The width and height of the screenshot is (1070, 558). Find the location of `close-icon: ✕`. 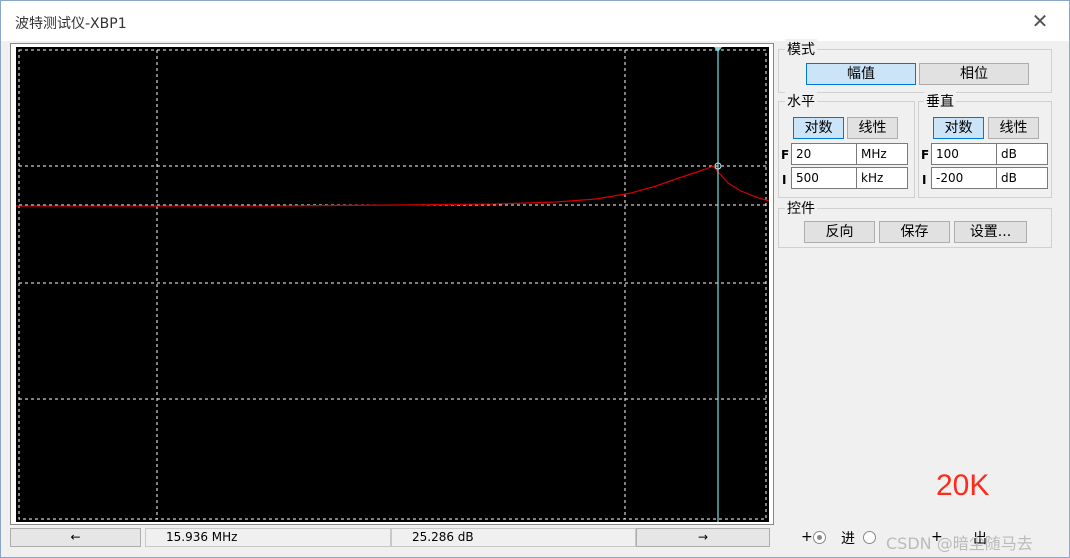

close-icon: ✕ is located at coordinates (1040, 21).